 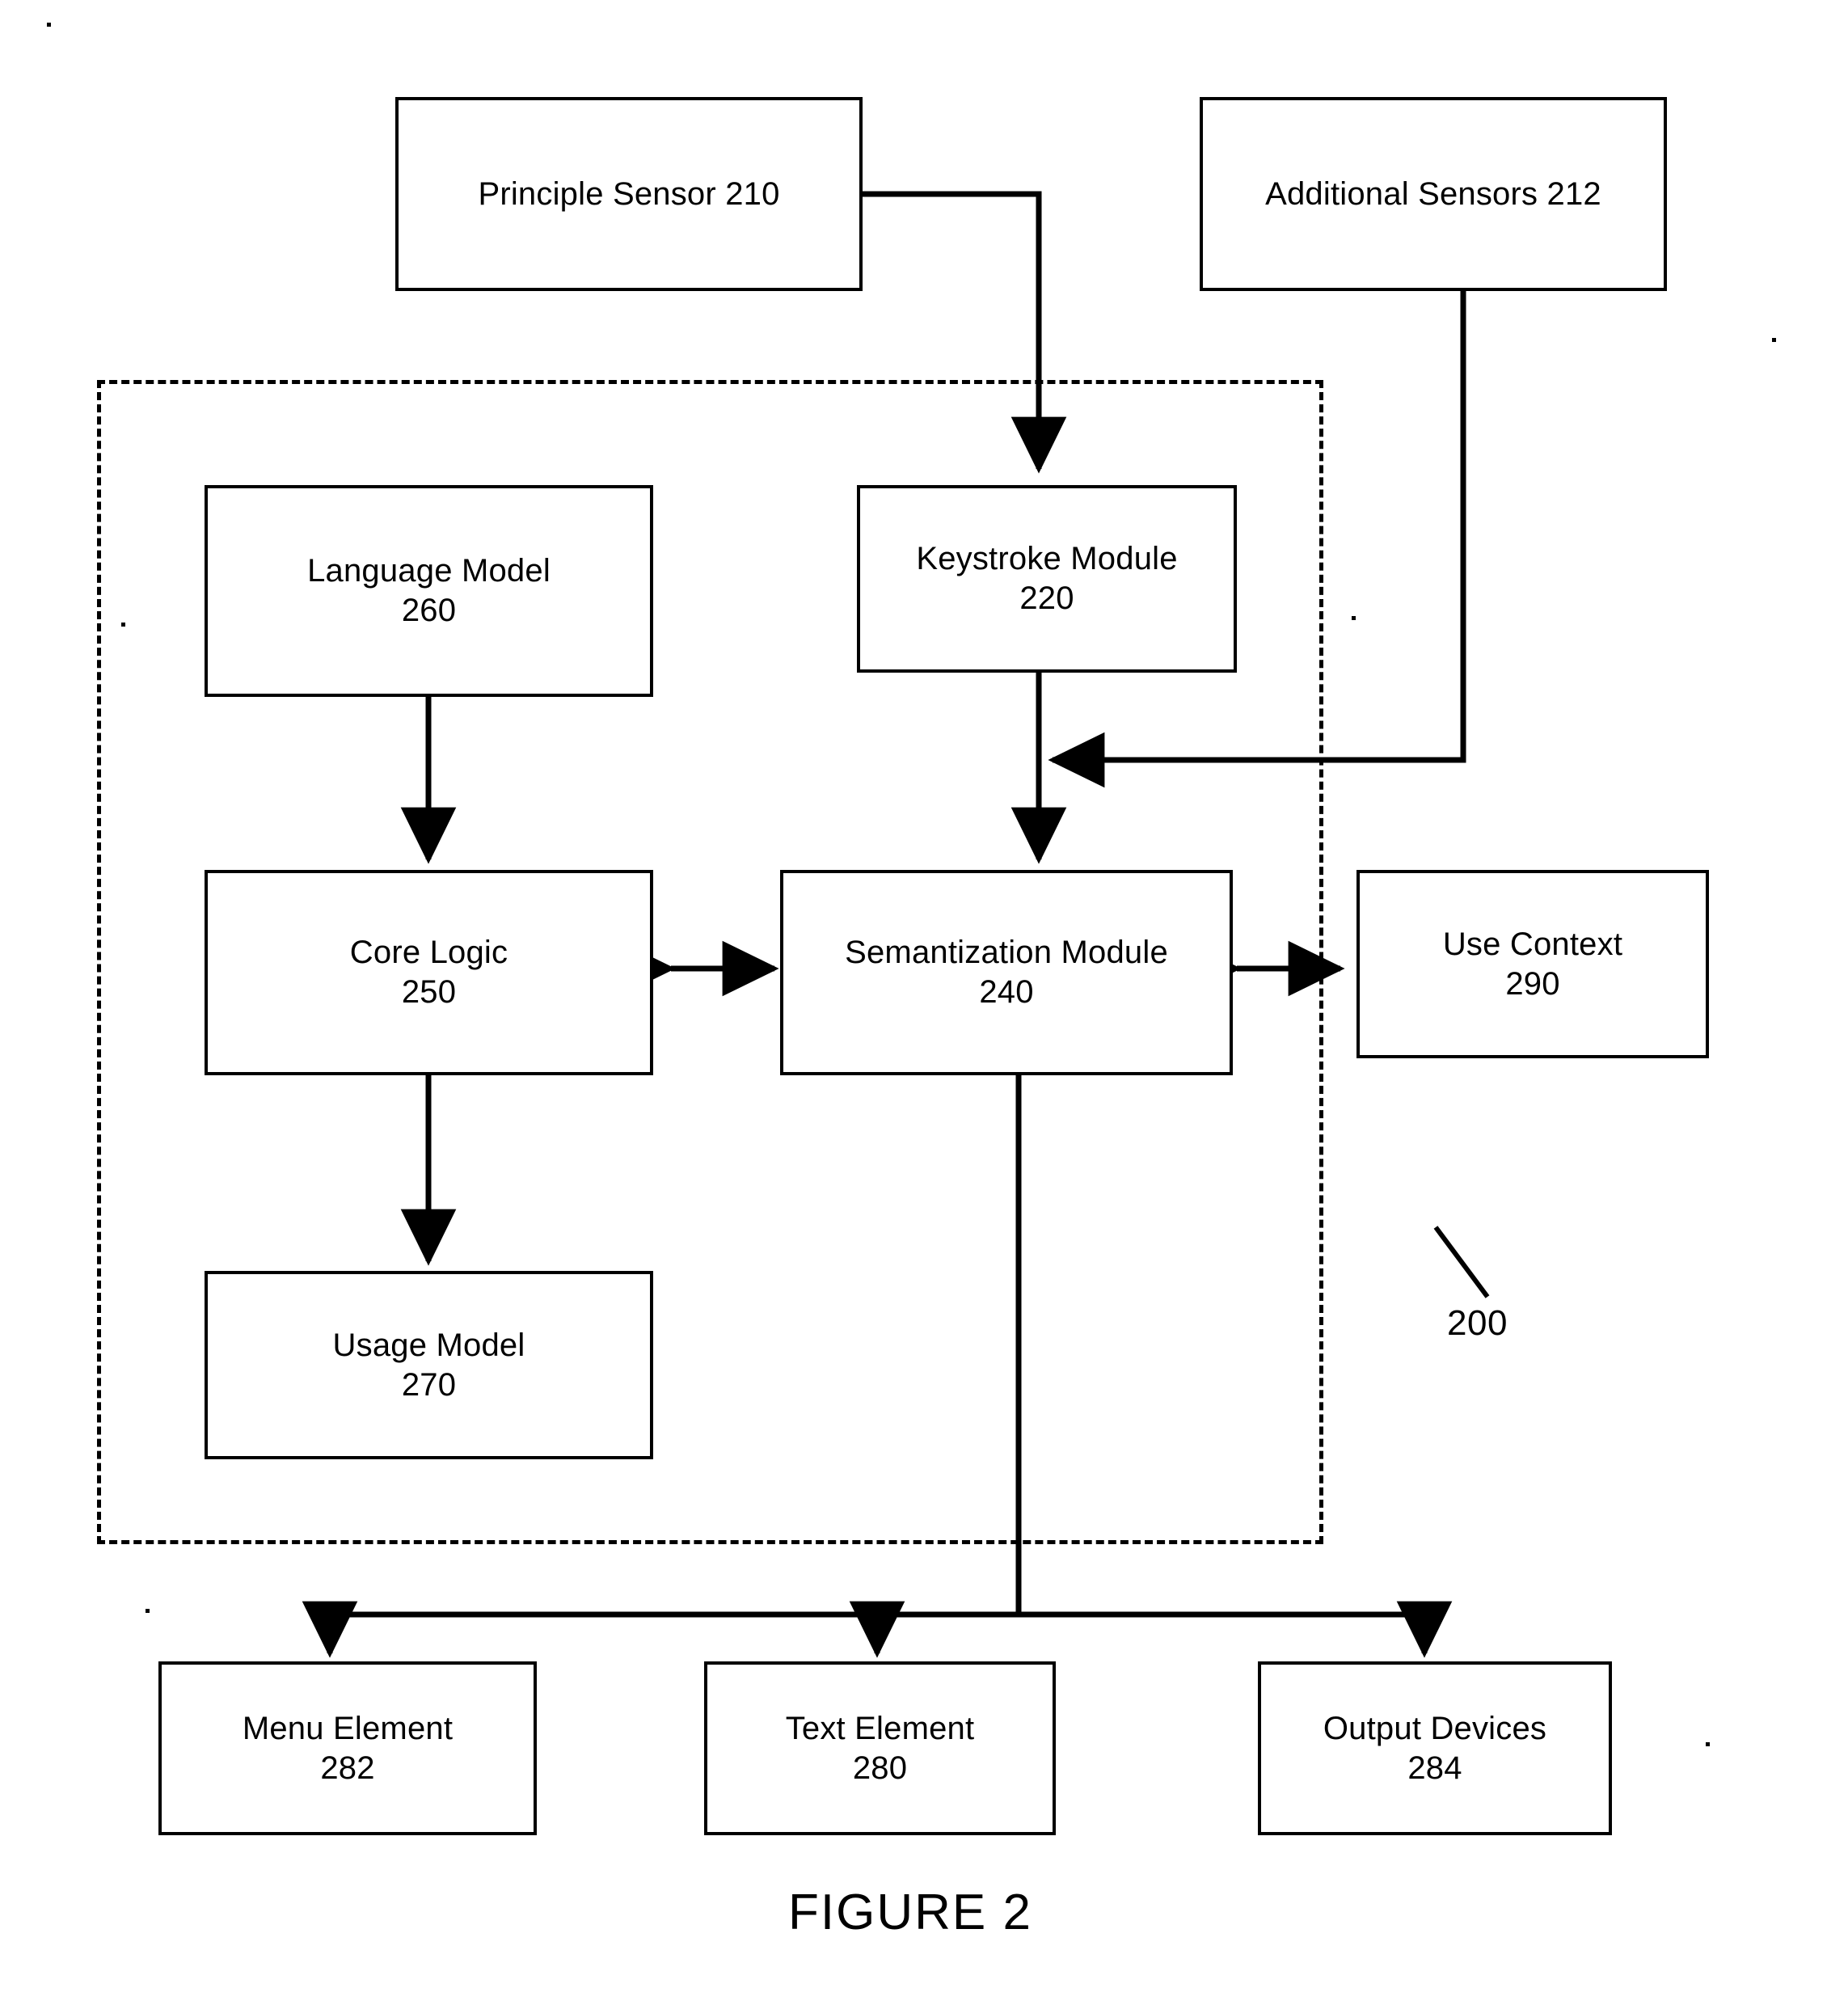 What do you see at coordinates (1435, 1748) in the screenshot?
I see `node-output-devices-284: Output Devices 284` at bounding box center [1435, 1748].